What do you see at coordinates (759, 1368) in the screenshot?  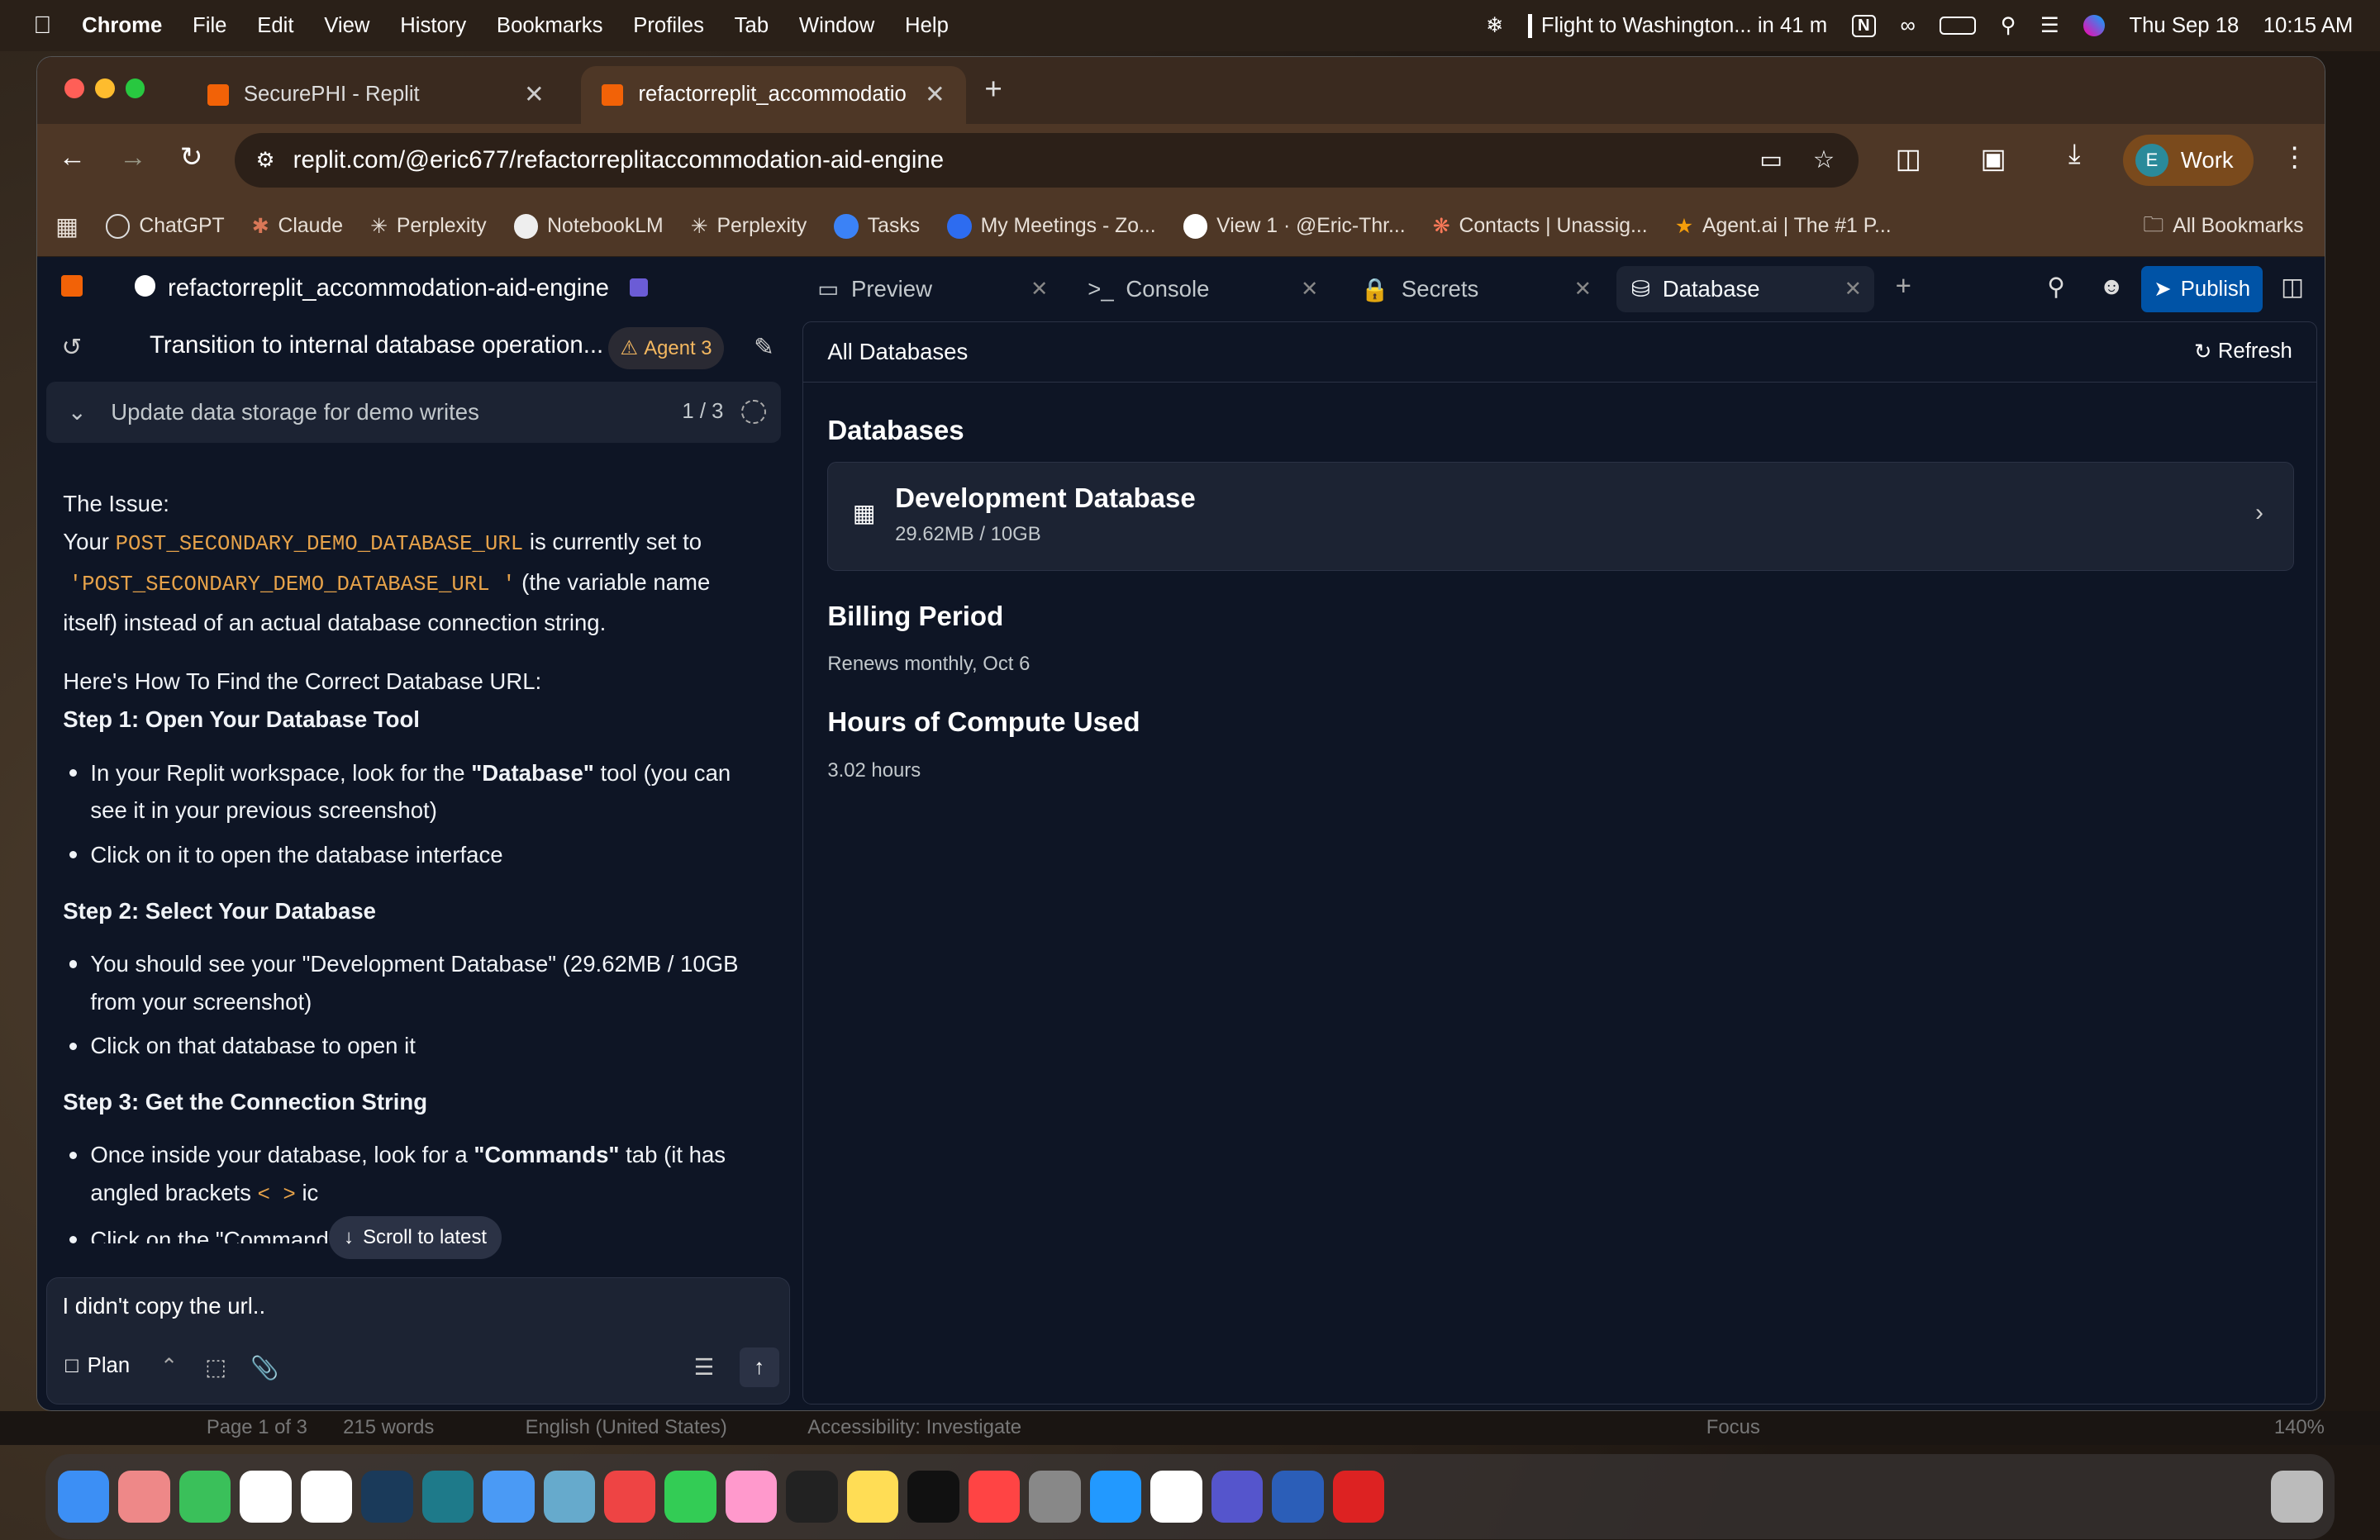 I see `send-button: ↑` at bounding box center [759, 1368].